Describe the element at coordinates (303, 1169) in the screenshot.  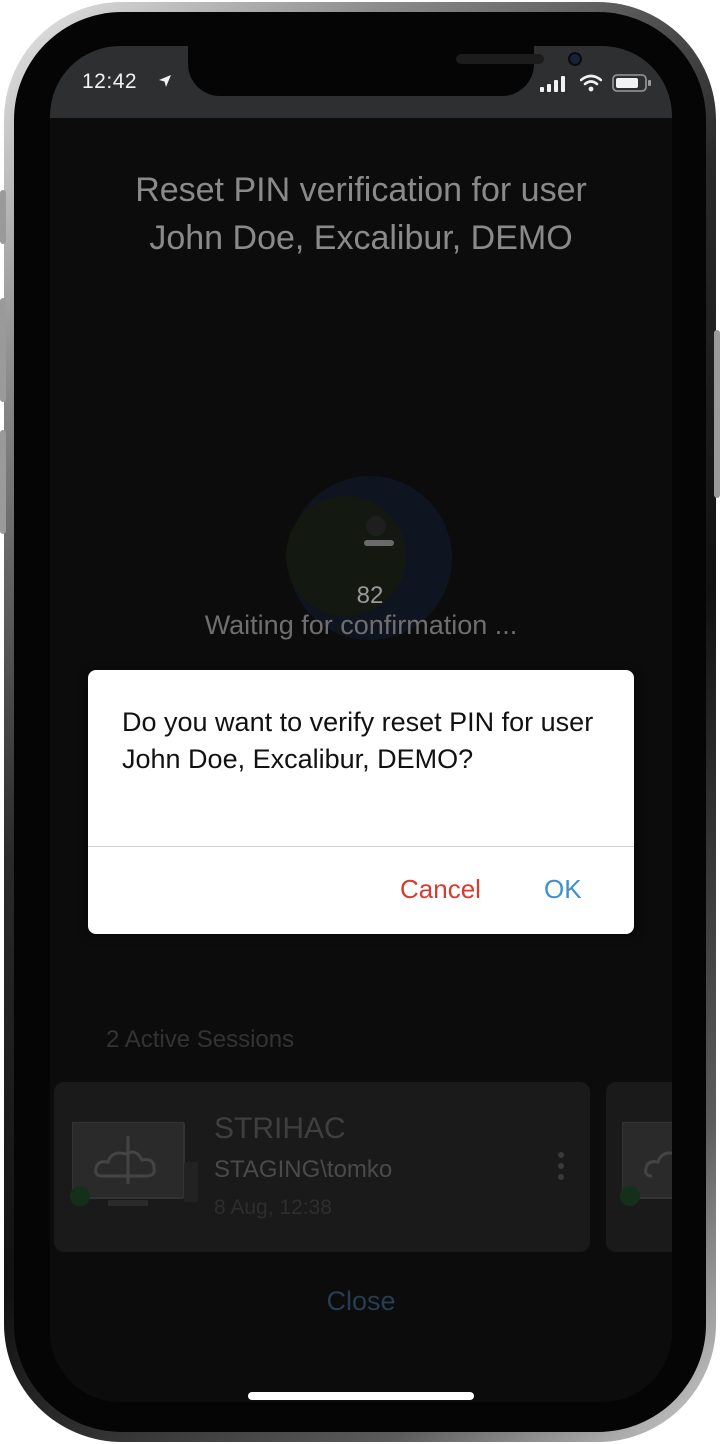
I see `session-user: STAGING\tomko` at that location.